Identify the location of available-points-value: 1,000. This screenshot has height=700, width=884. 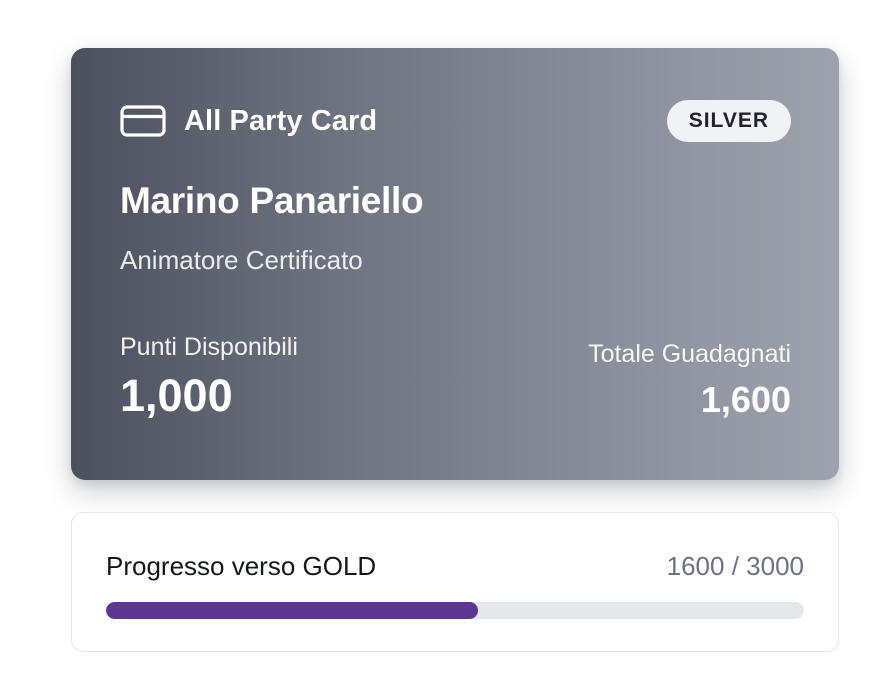
(176, 395).